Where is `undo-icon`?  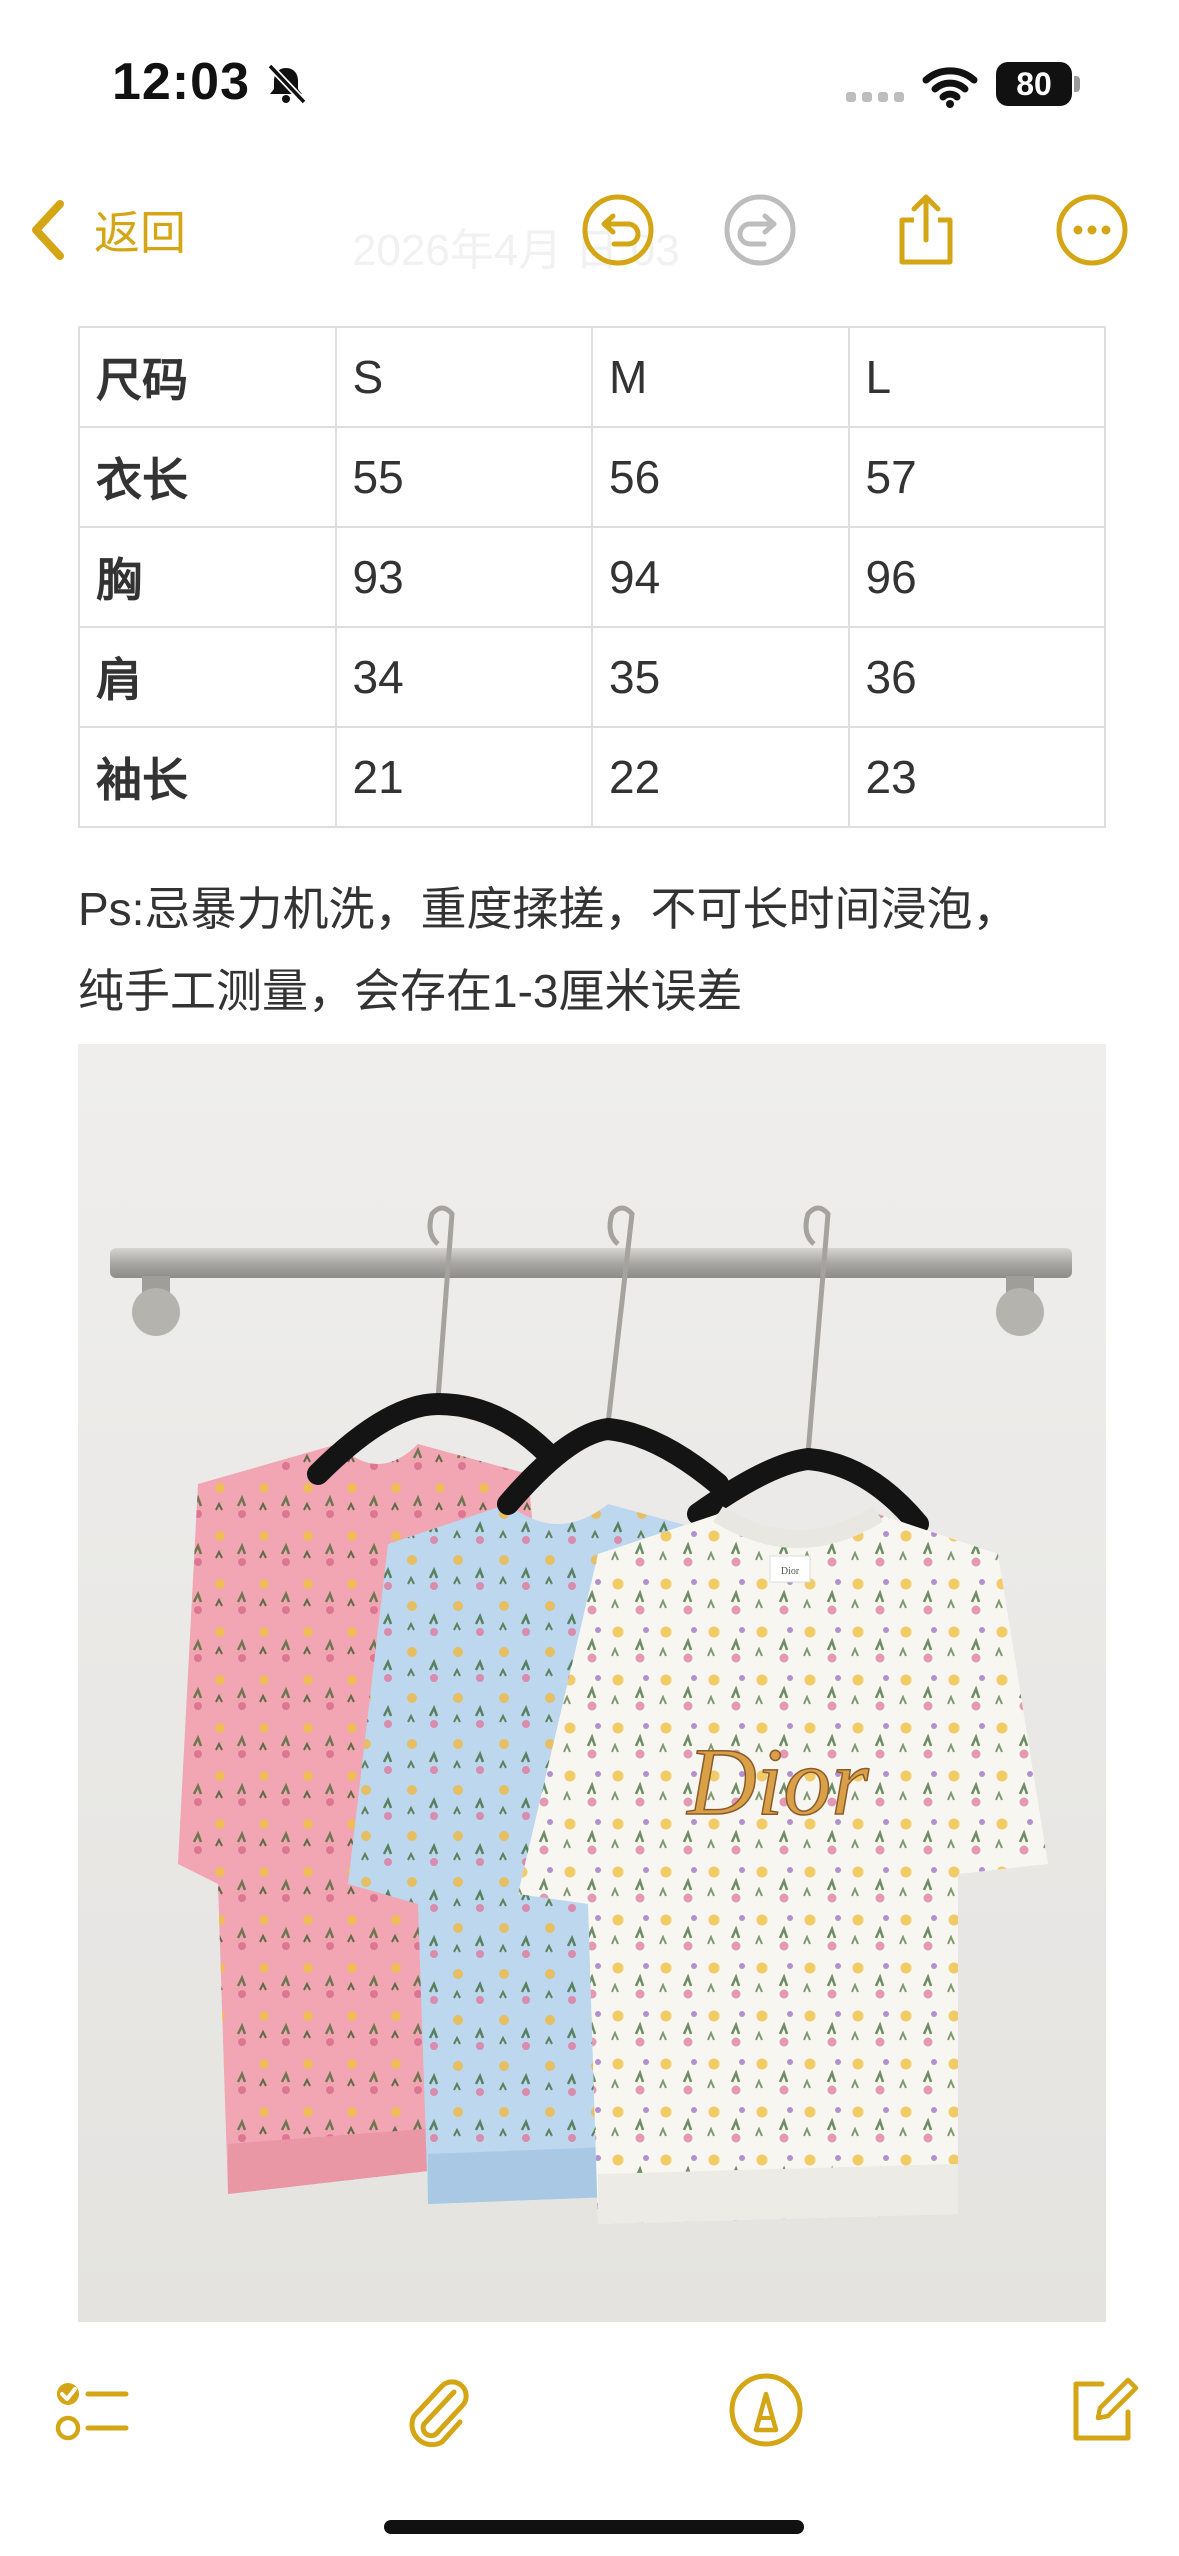 undo-icon is located at coordinates (618, 230).